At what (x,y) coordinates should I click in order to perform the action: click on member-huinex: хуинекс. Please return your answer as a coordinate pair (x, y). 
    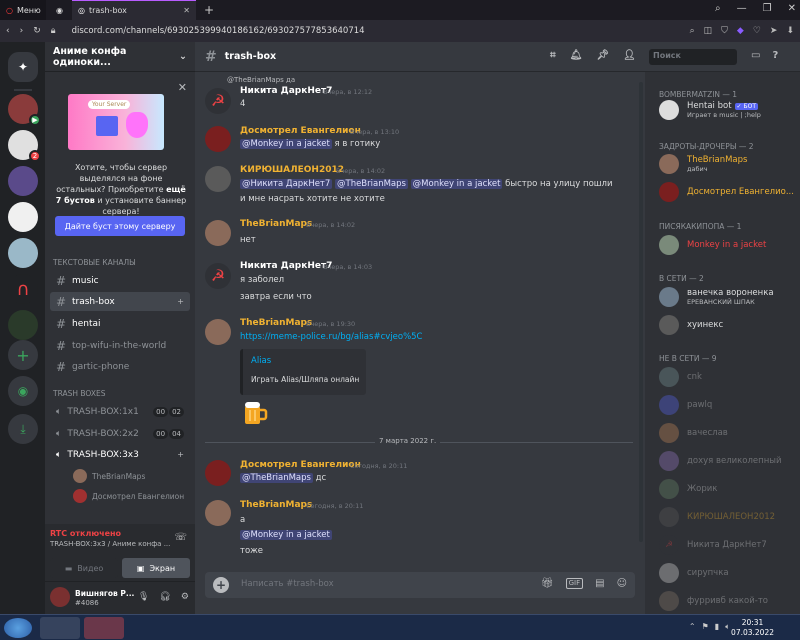
    Looking at the image, I should click on (691, 325).